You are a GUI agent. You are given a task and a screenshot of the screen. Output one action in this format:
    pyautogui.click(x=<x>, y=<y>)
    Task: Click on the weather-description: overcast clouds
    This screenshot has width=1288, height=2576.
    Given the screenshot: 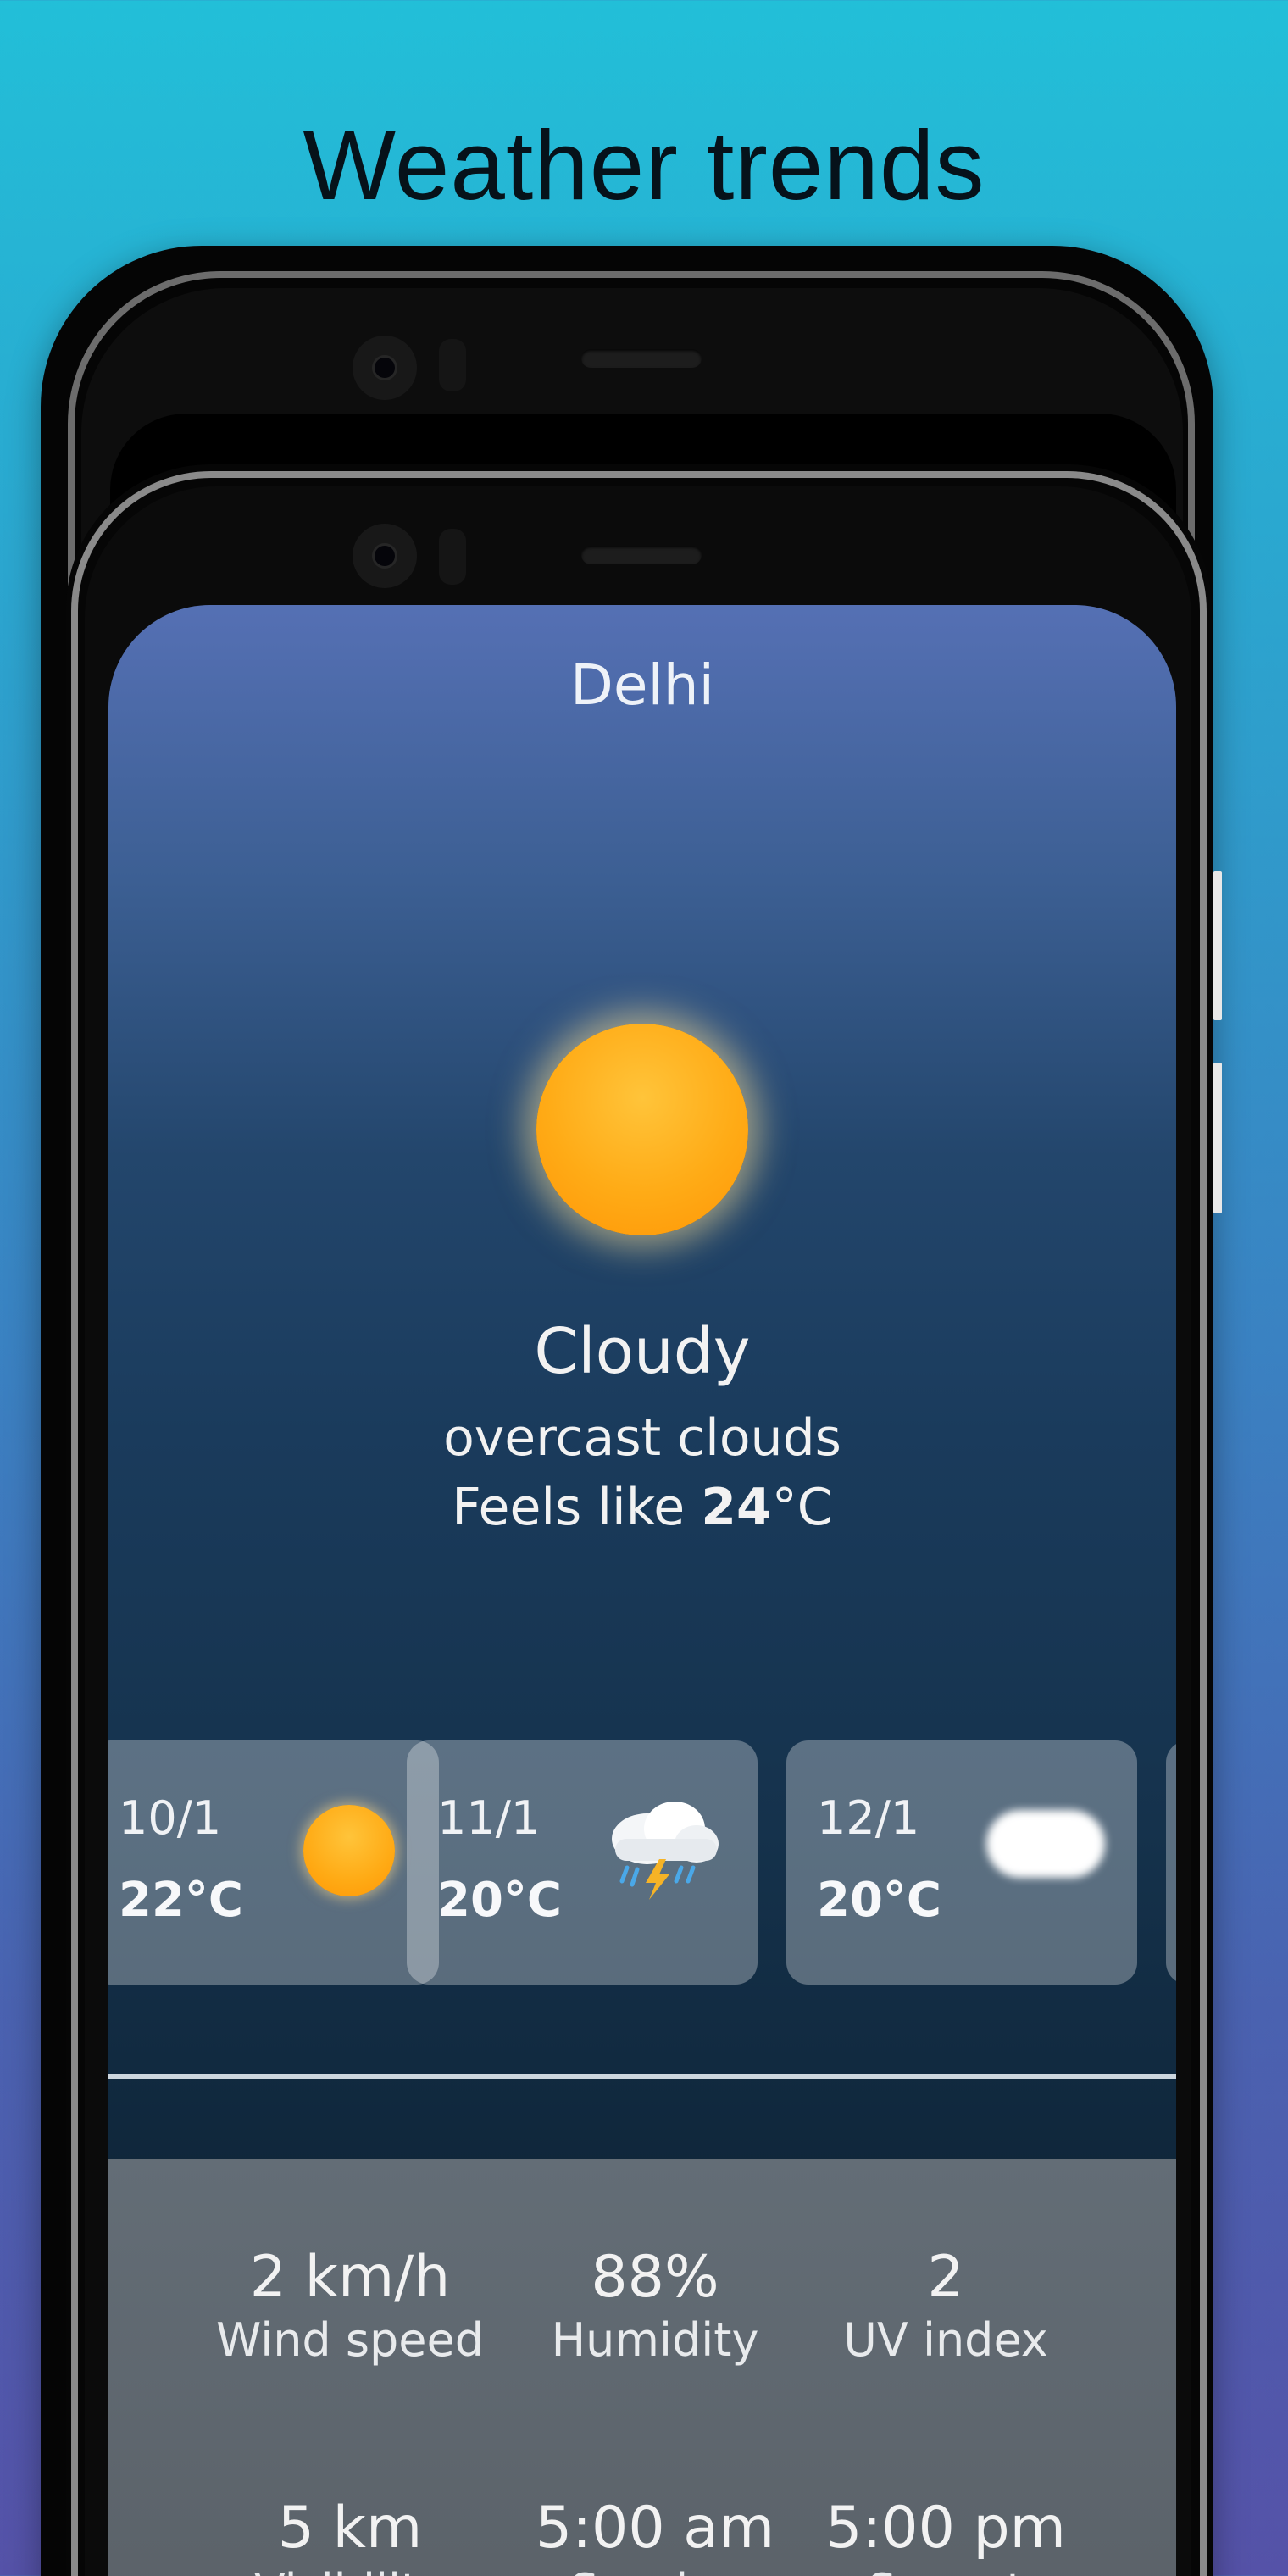 What is the action you would take?
    pyautogui.click(x=642, y=1438)
    